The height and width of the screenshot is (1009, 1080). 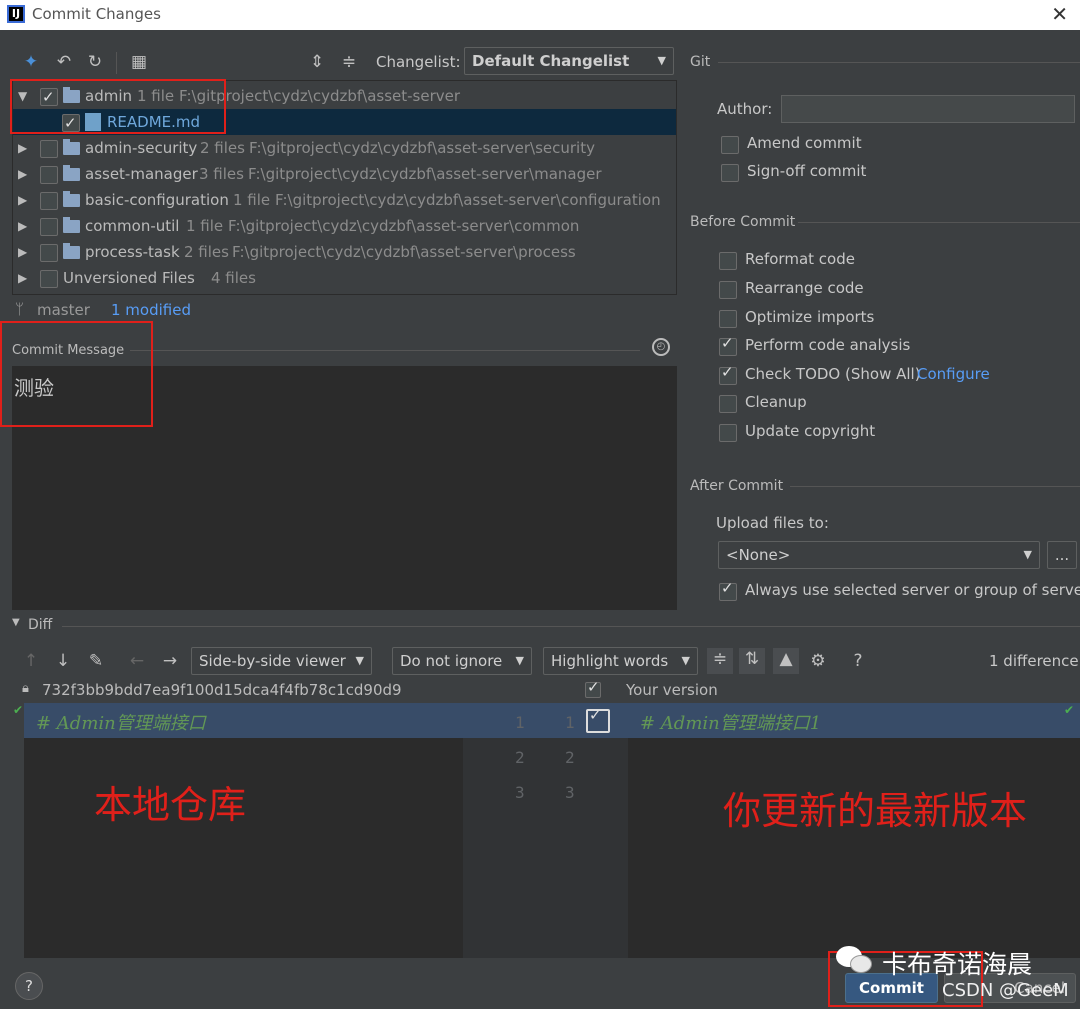 What do you see at coordinates (869, 404) in the screenshot?
I see `cleanup-option: Cleanup` at bounding box center [869, 404].